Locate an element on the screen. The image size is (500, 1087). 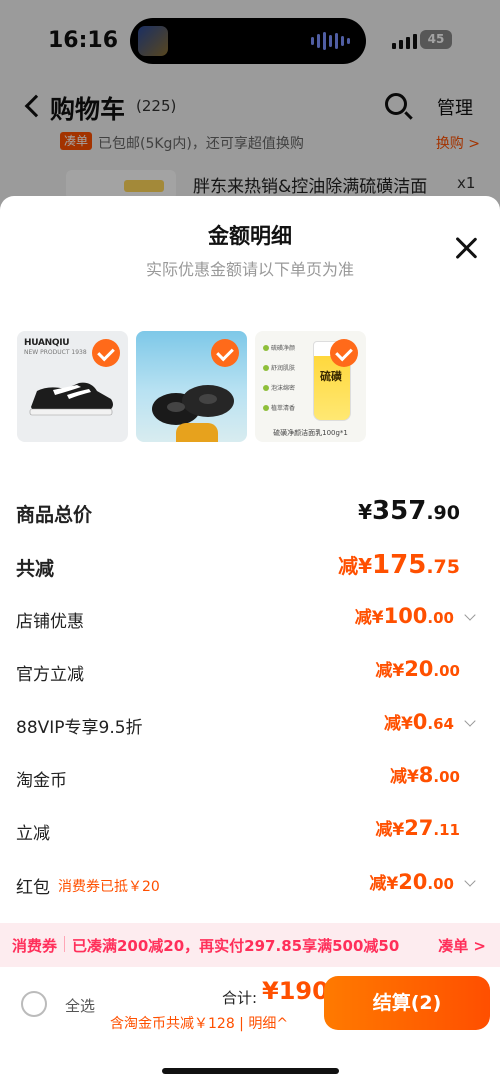
divider is located at coordinates (64, 944).